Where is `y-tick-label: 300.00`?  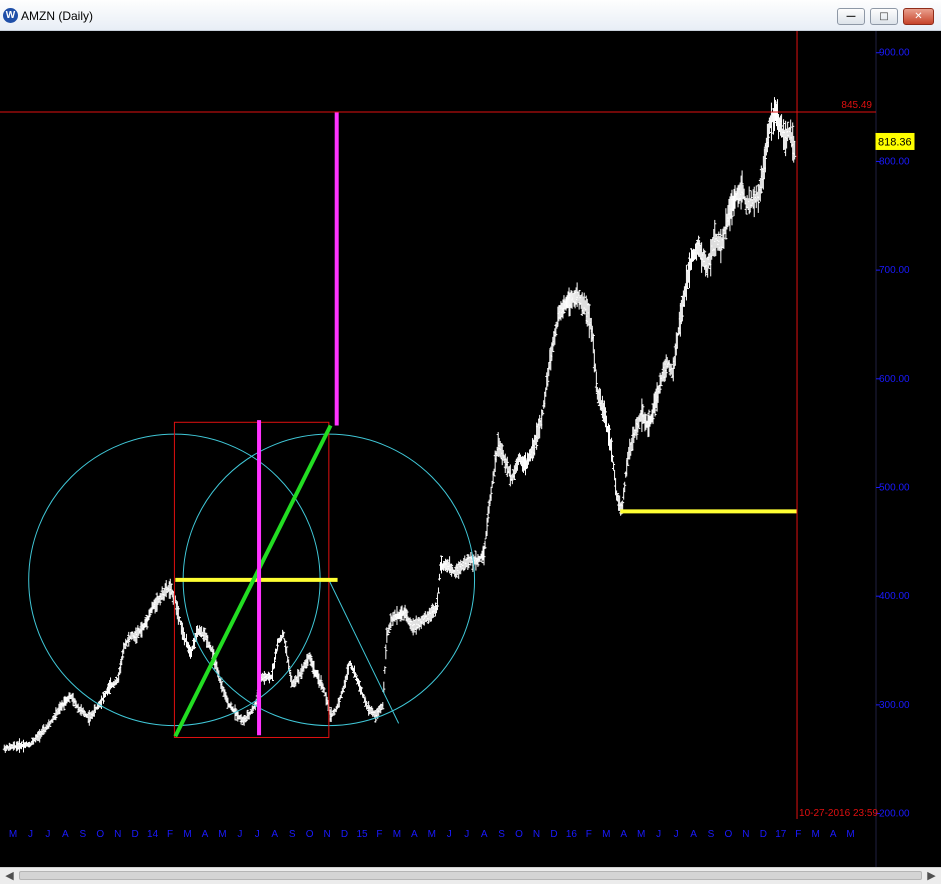 y-tick-label: 300.00 is located at coordinates (894, 705).